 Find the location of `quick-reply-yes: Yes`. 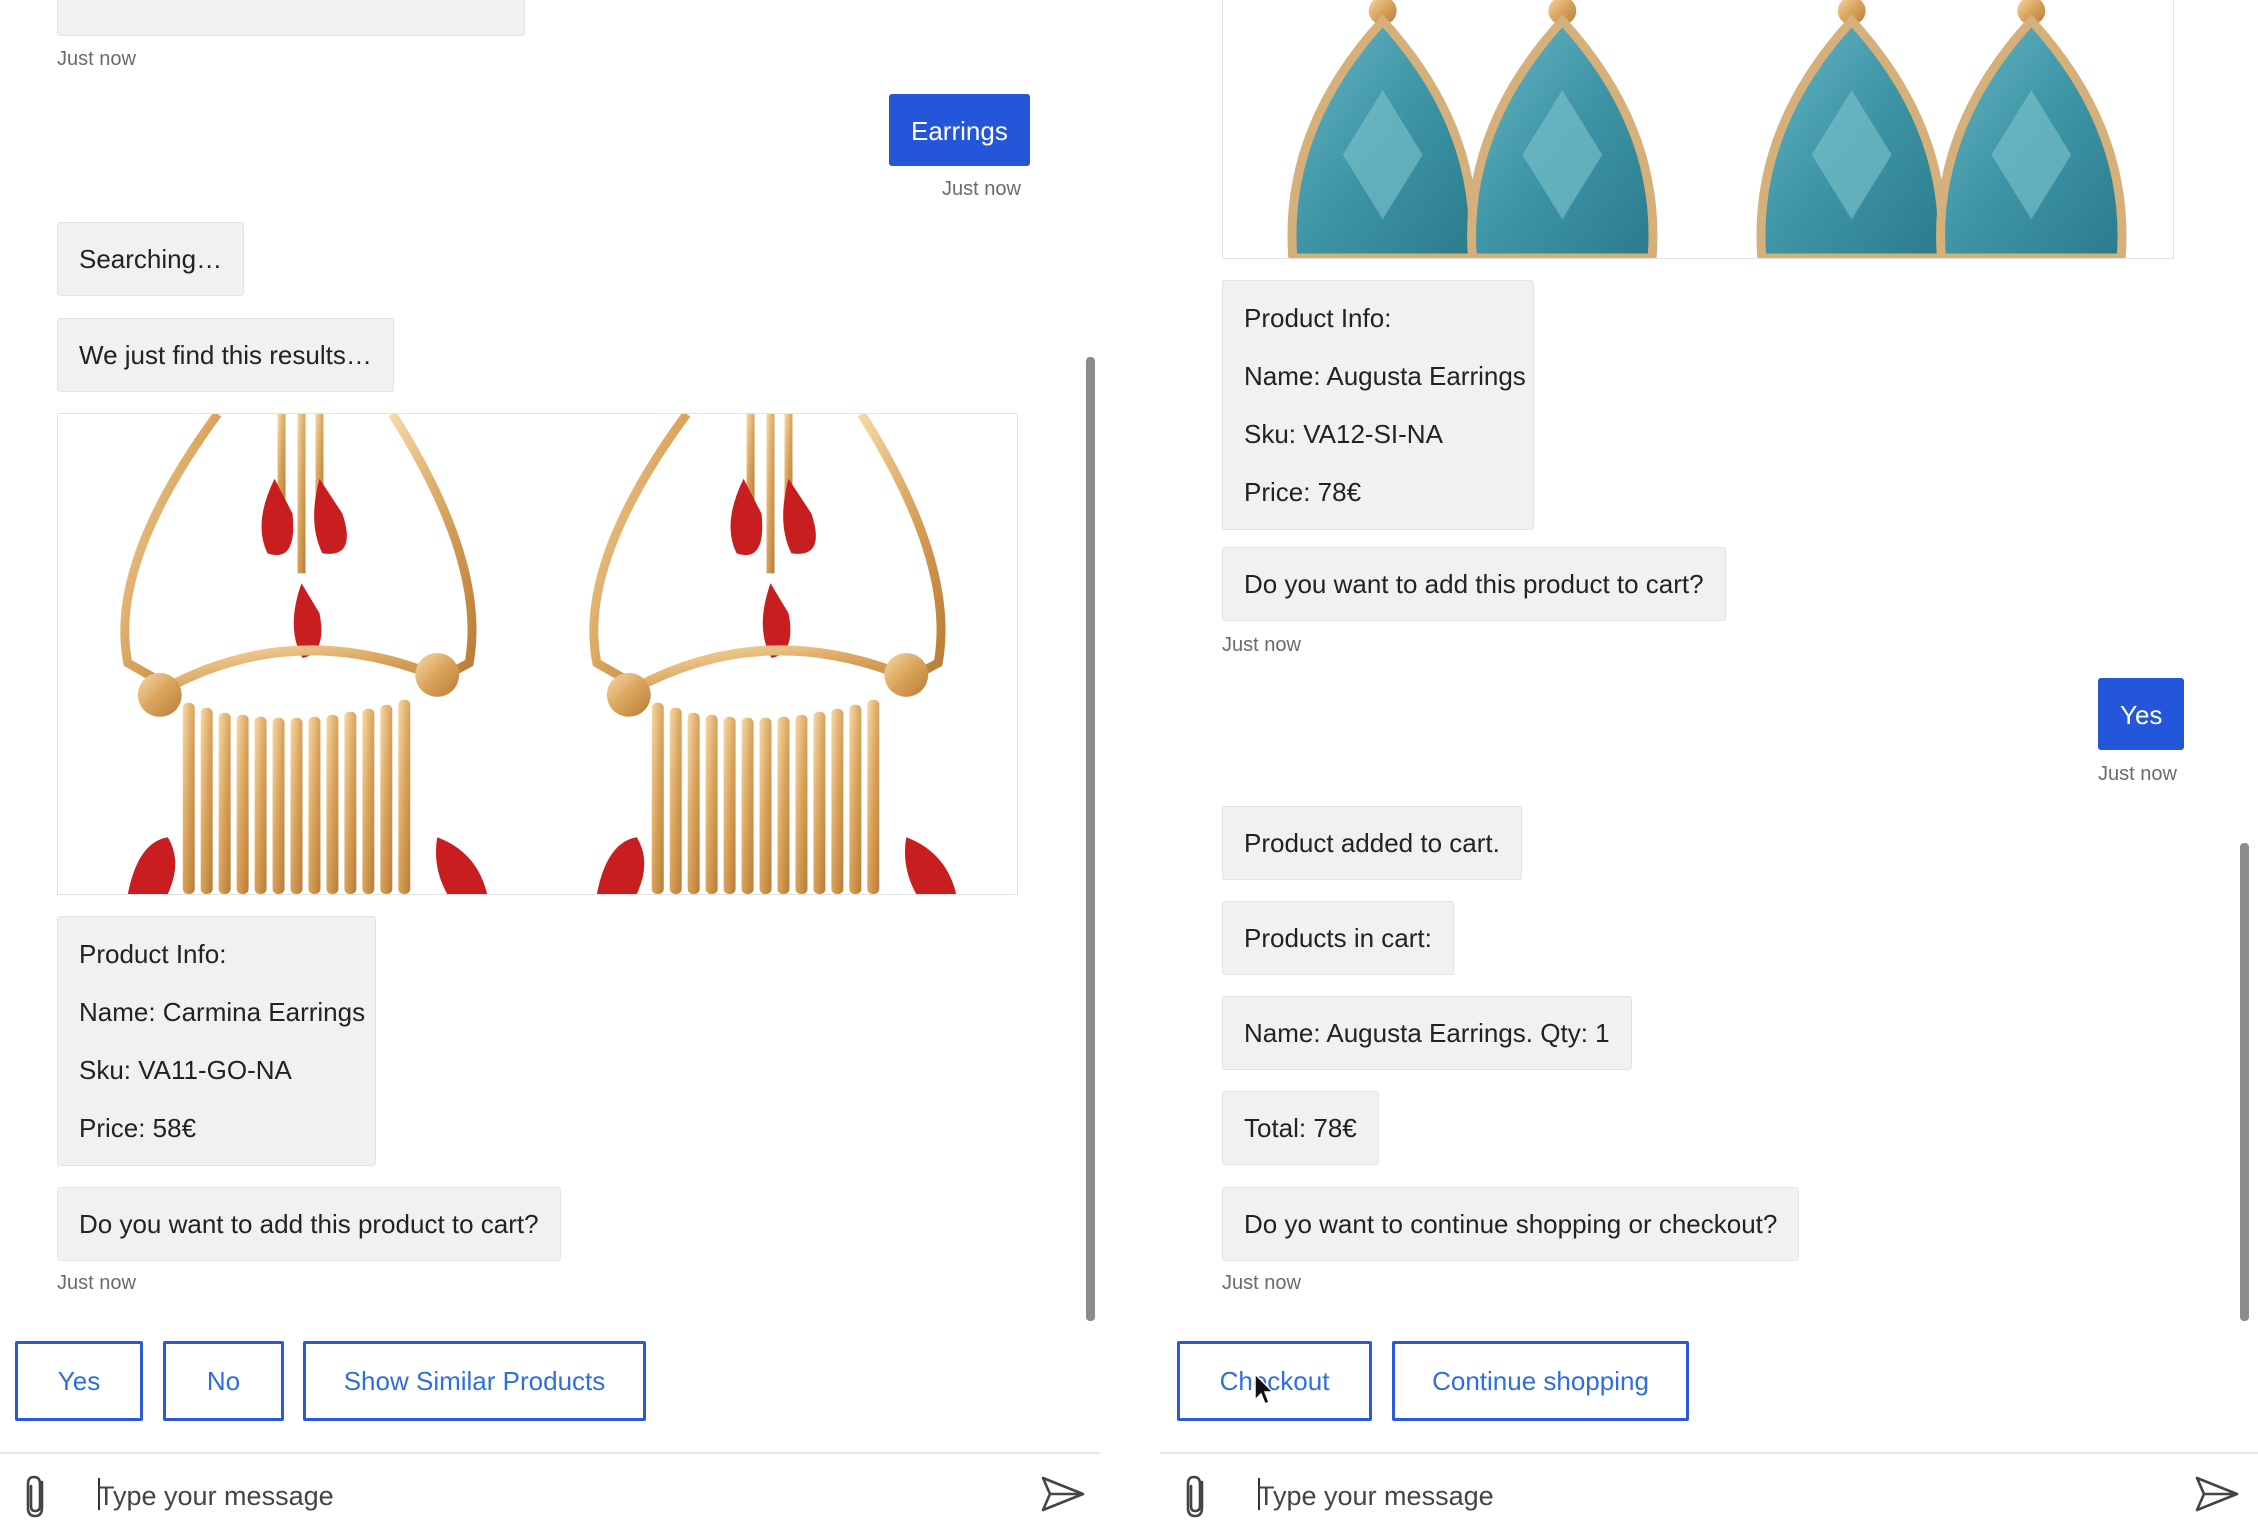

quick-reply-yes: Yes is located at coordinates (79, 1381).